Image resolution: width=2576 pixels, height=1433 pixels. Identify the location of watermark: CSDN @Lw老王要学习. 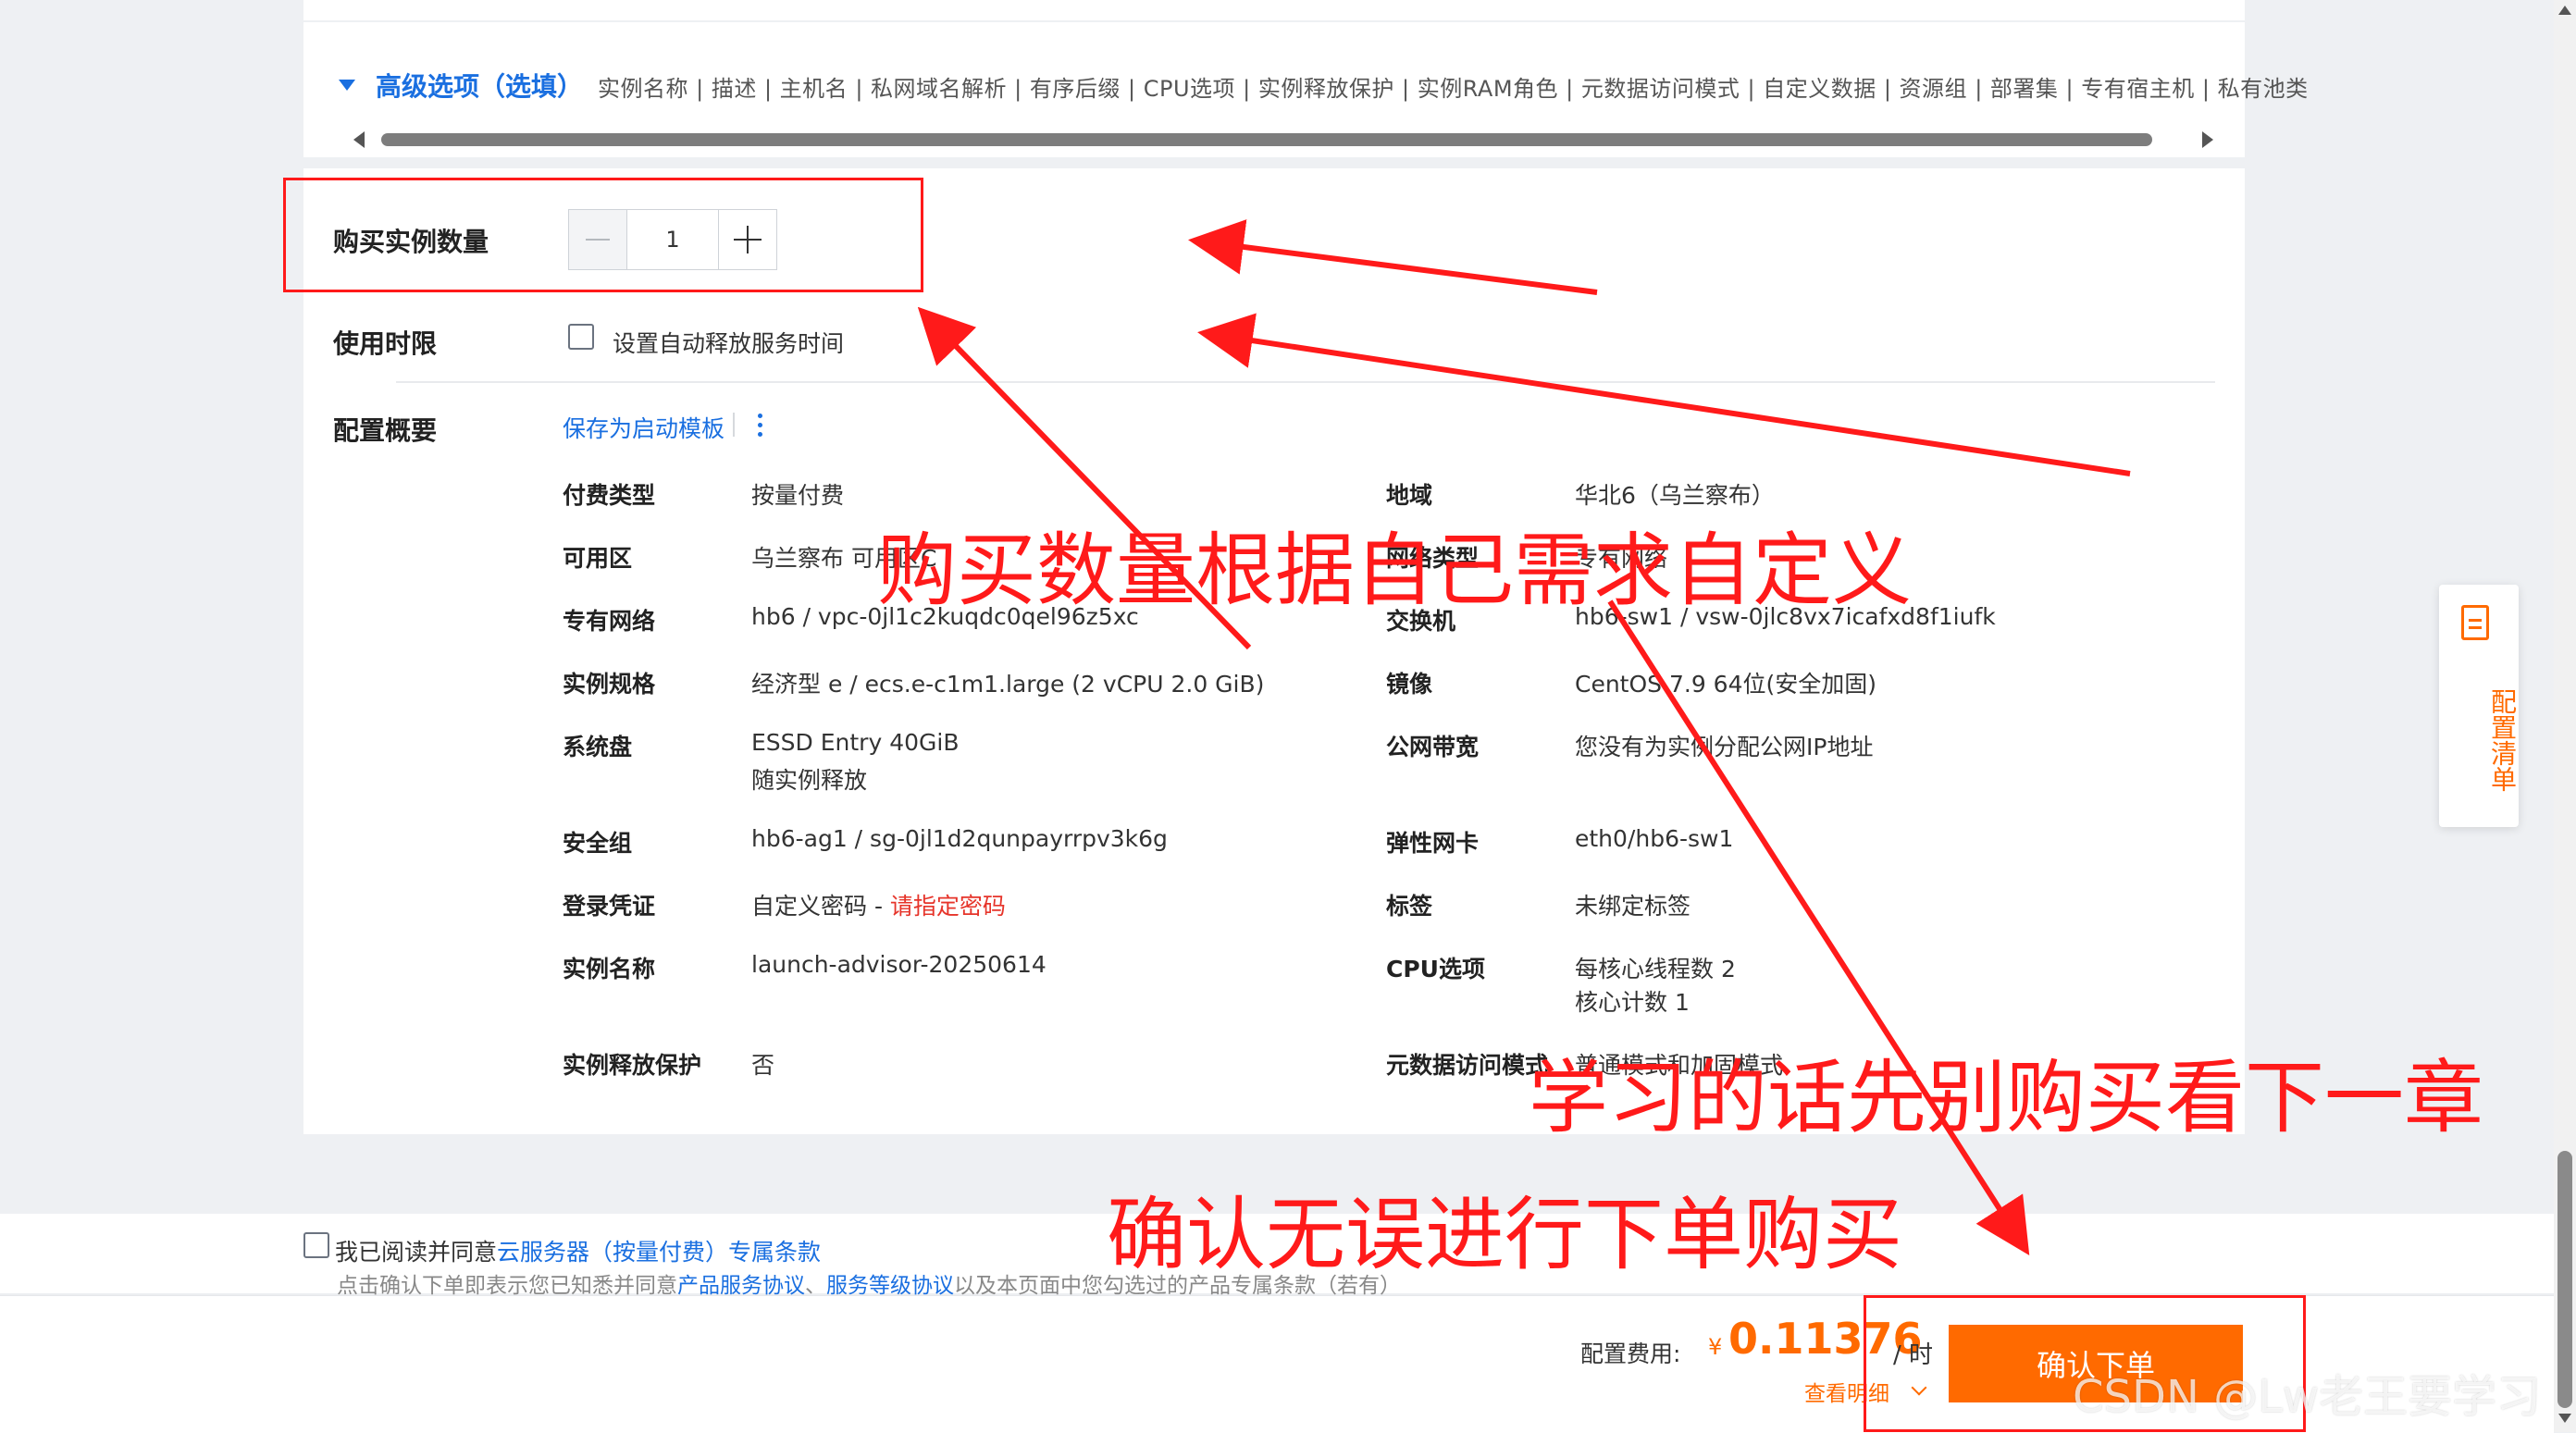
(2307, 1397).